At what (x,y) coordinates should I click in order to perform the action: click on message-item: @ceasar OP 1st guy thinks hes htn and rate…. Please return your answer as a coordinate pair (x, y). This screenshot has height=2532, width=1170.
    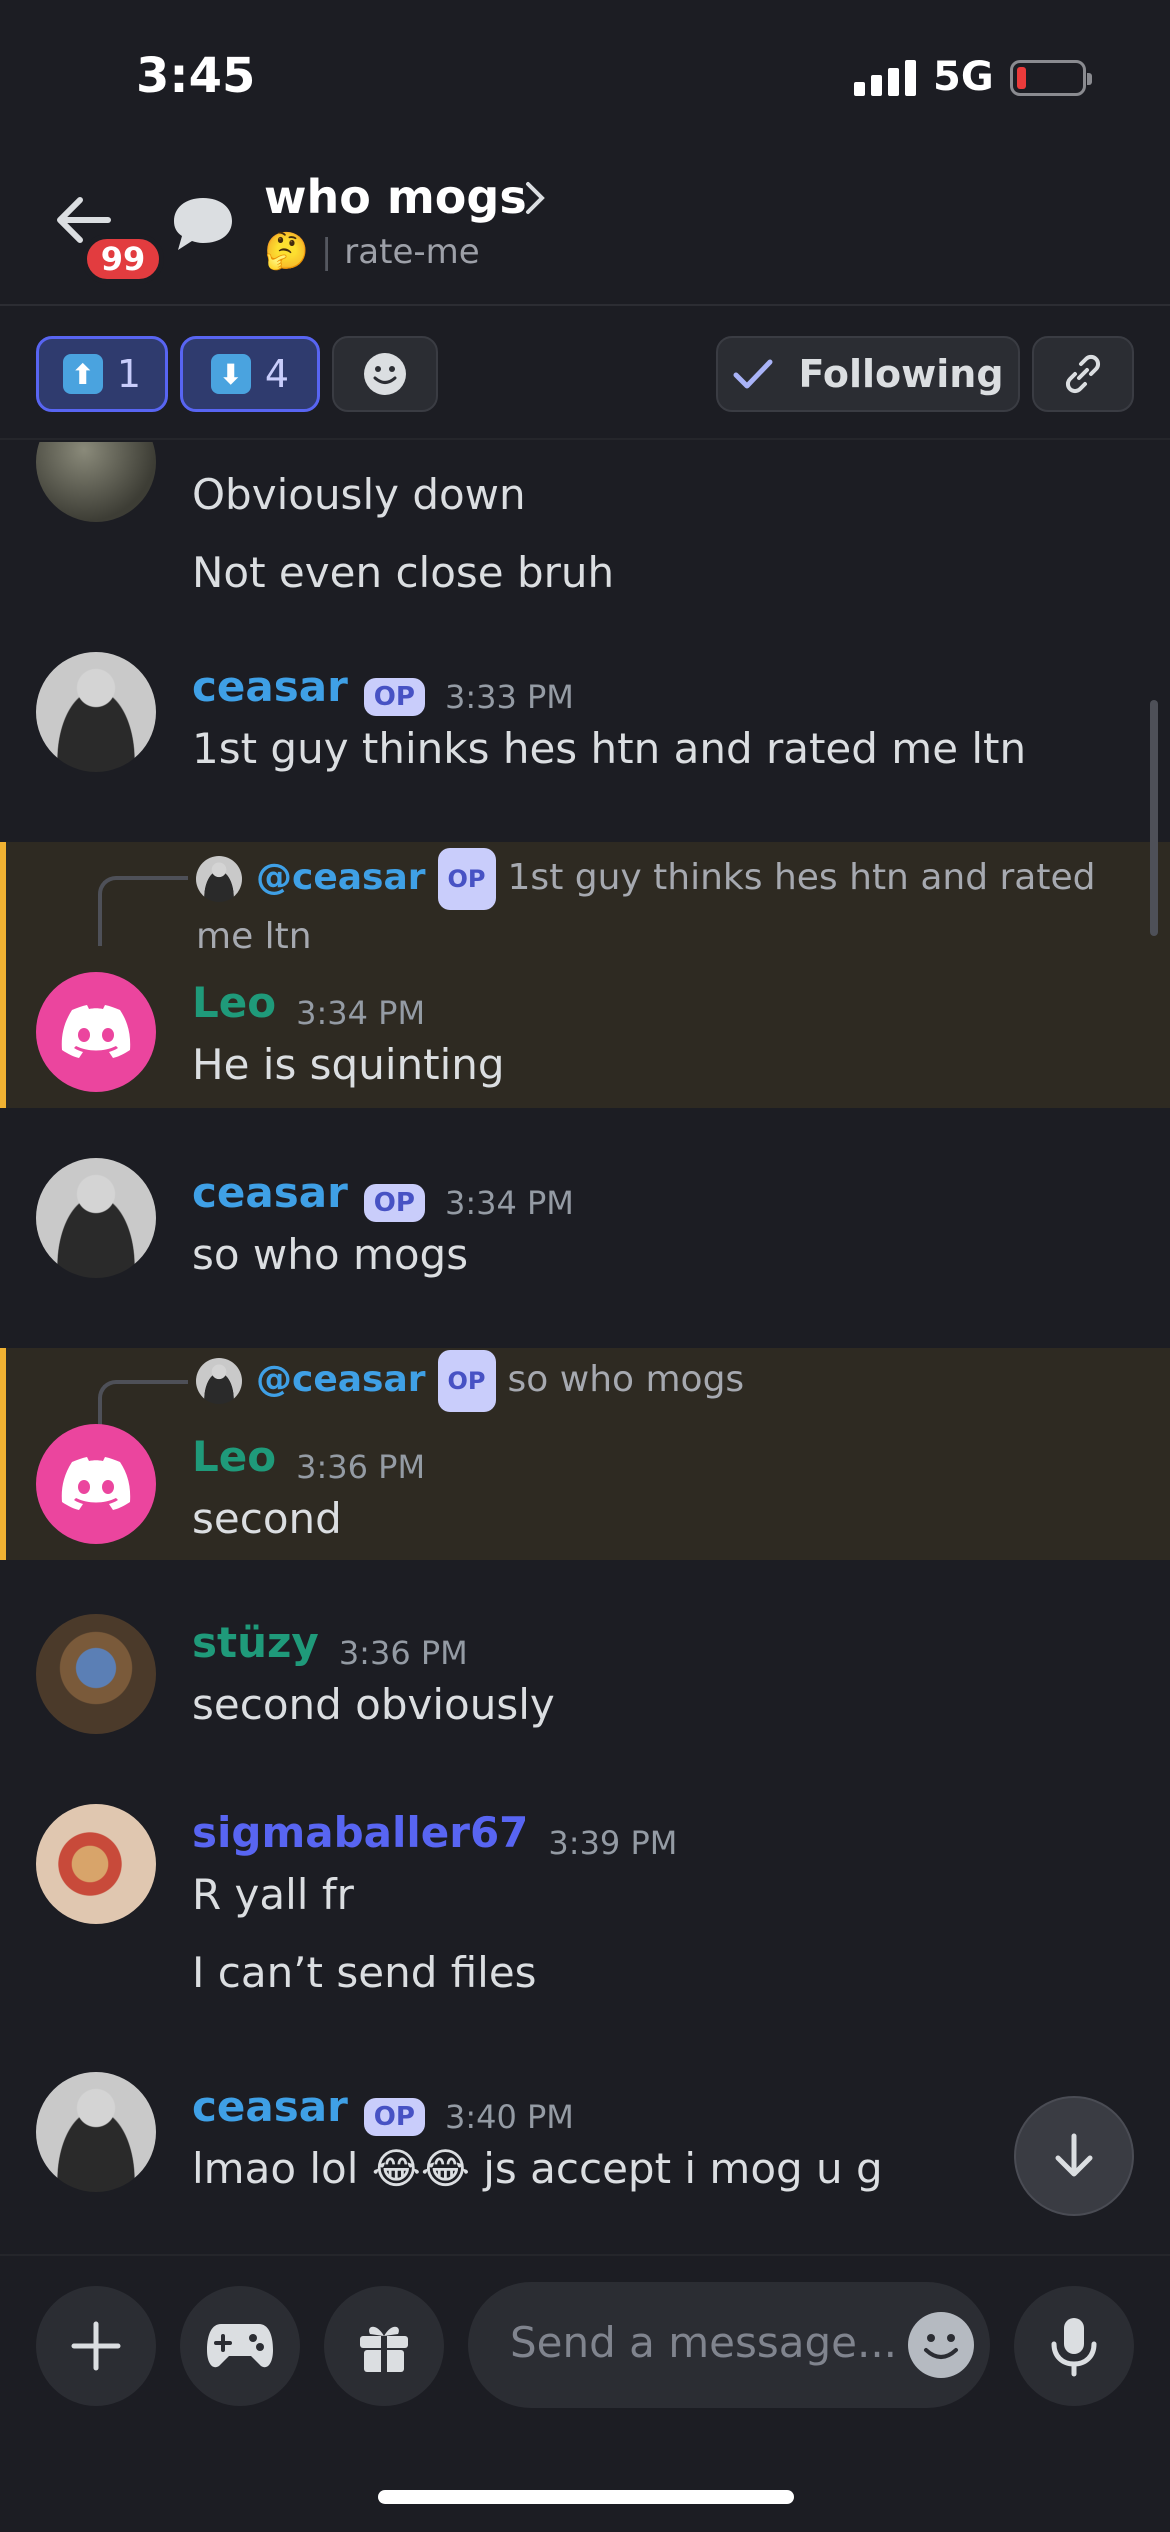
    Looking at the image, I should click on (585, 975).